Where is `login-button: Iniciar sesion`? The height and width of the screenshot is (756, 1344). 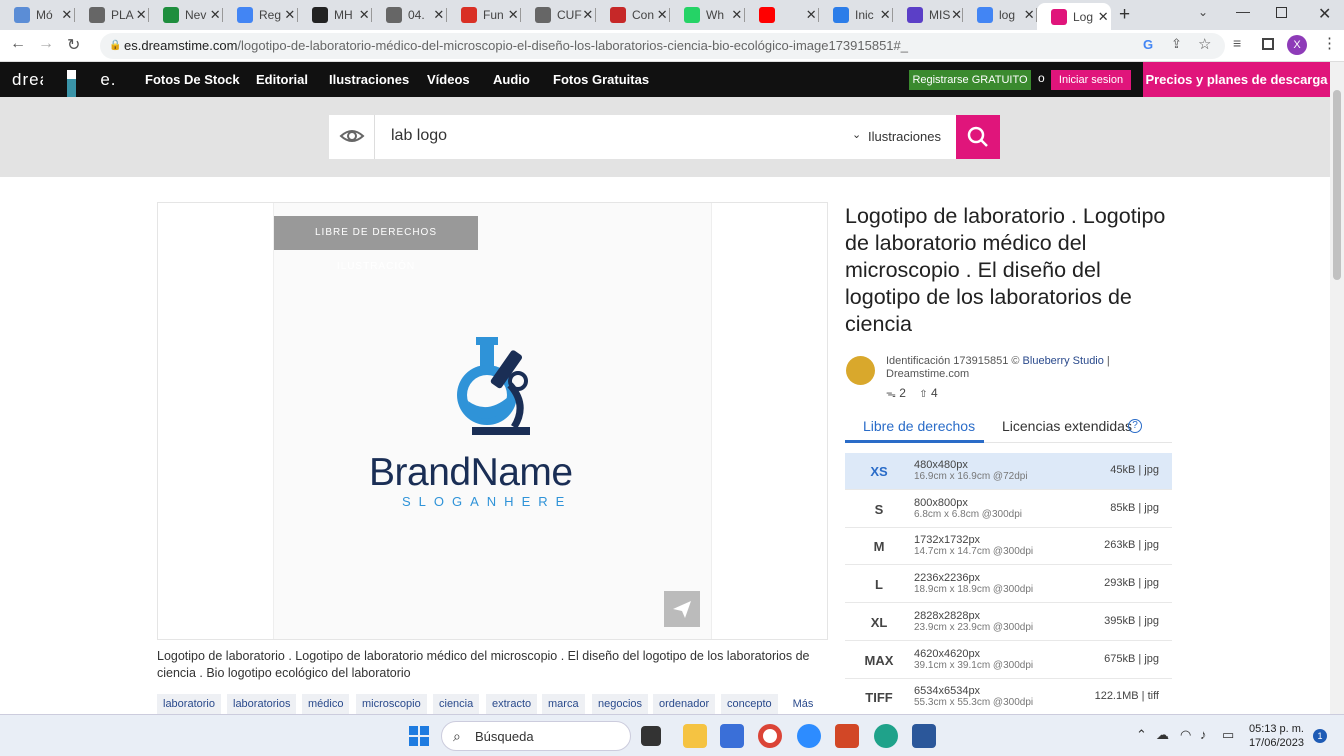 login-button: Iniciar sesion is located at coordinates (1091, 80).